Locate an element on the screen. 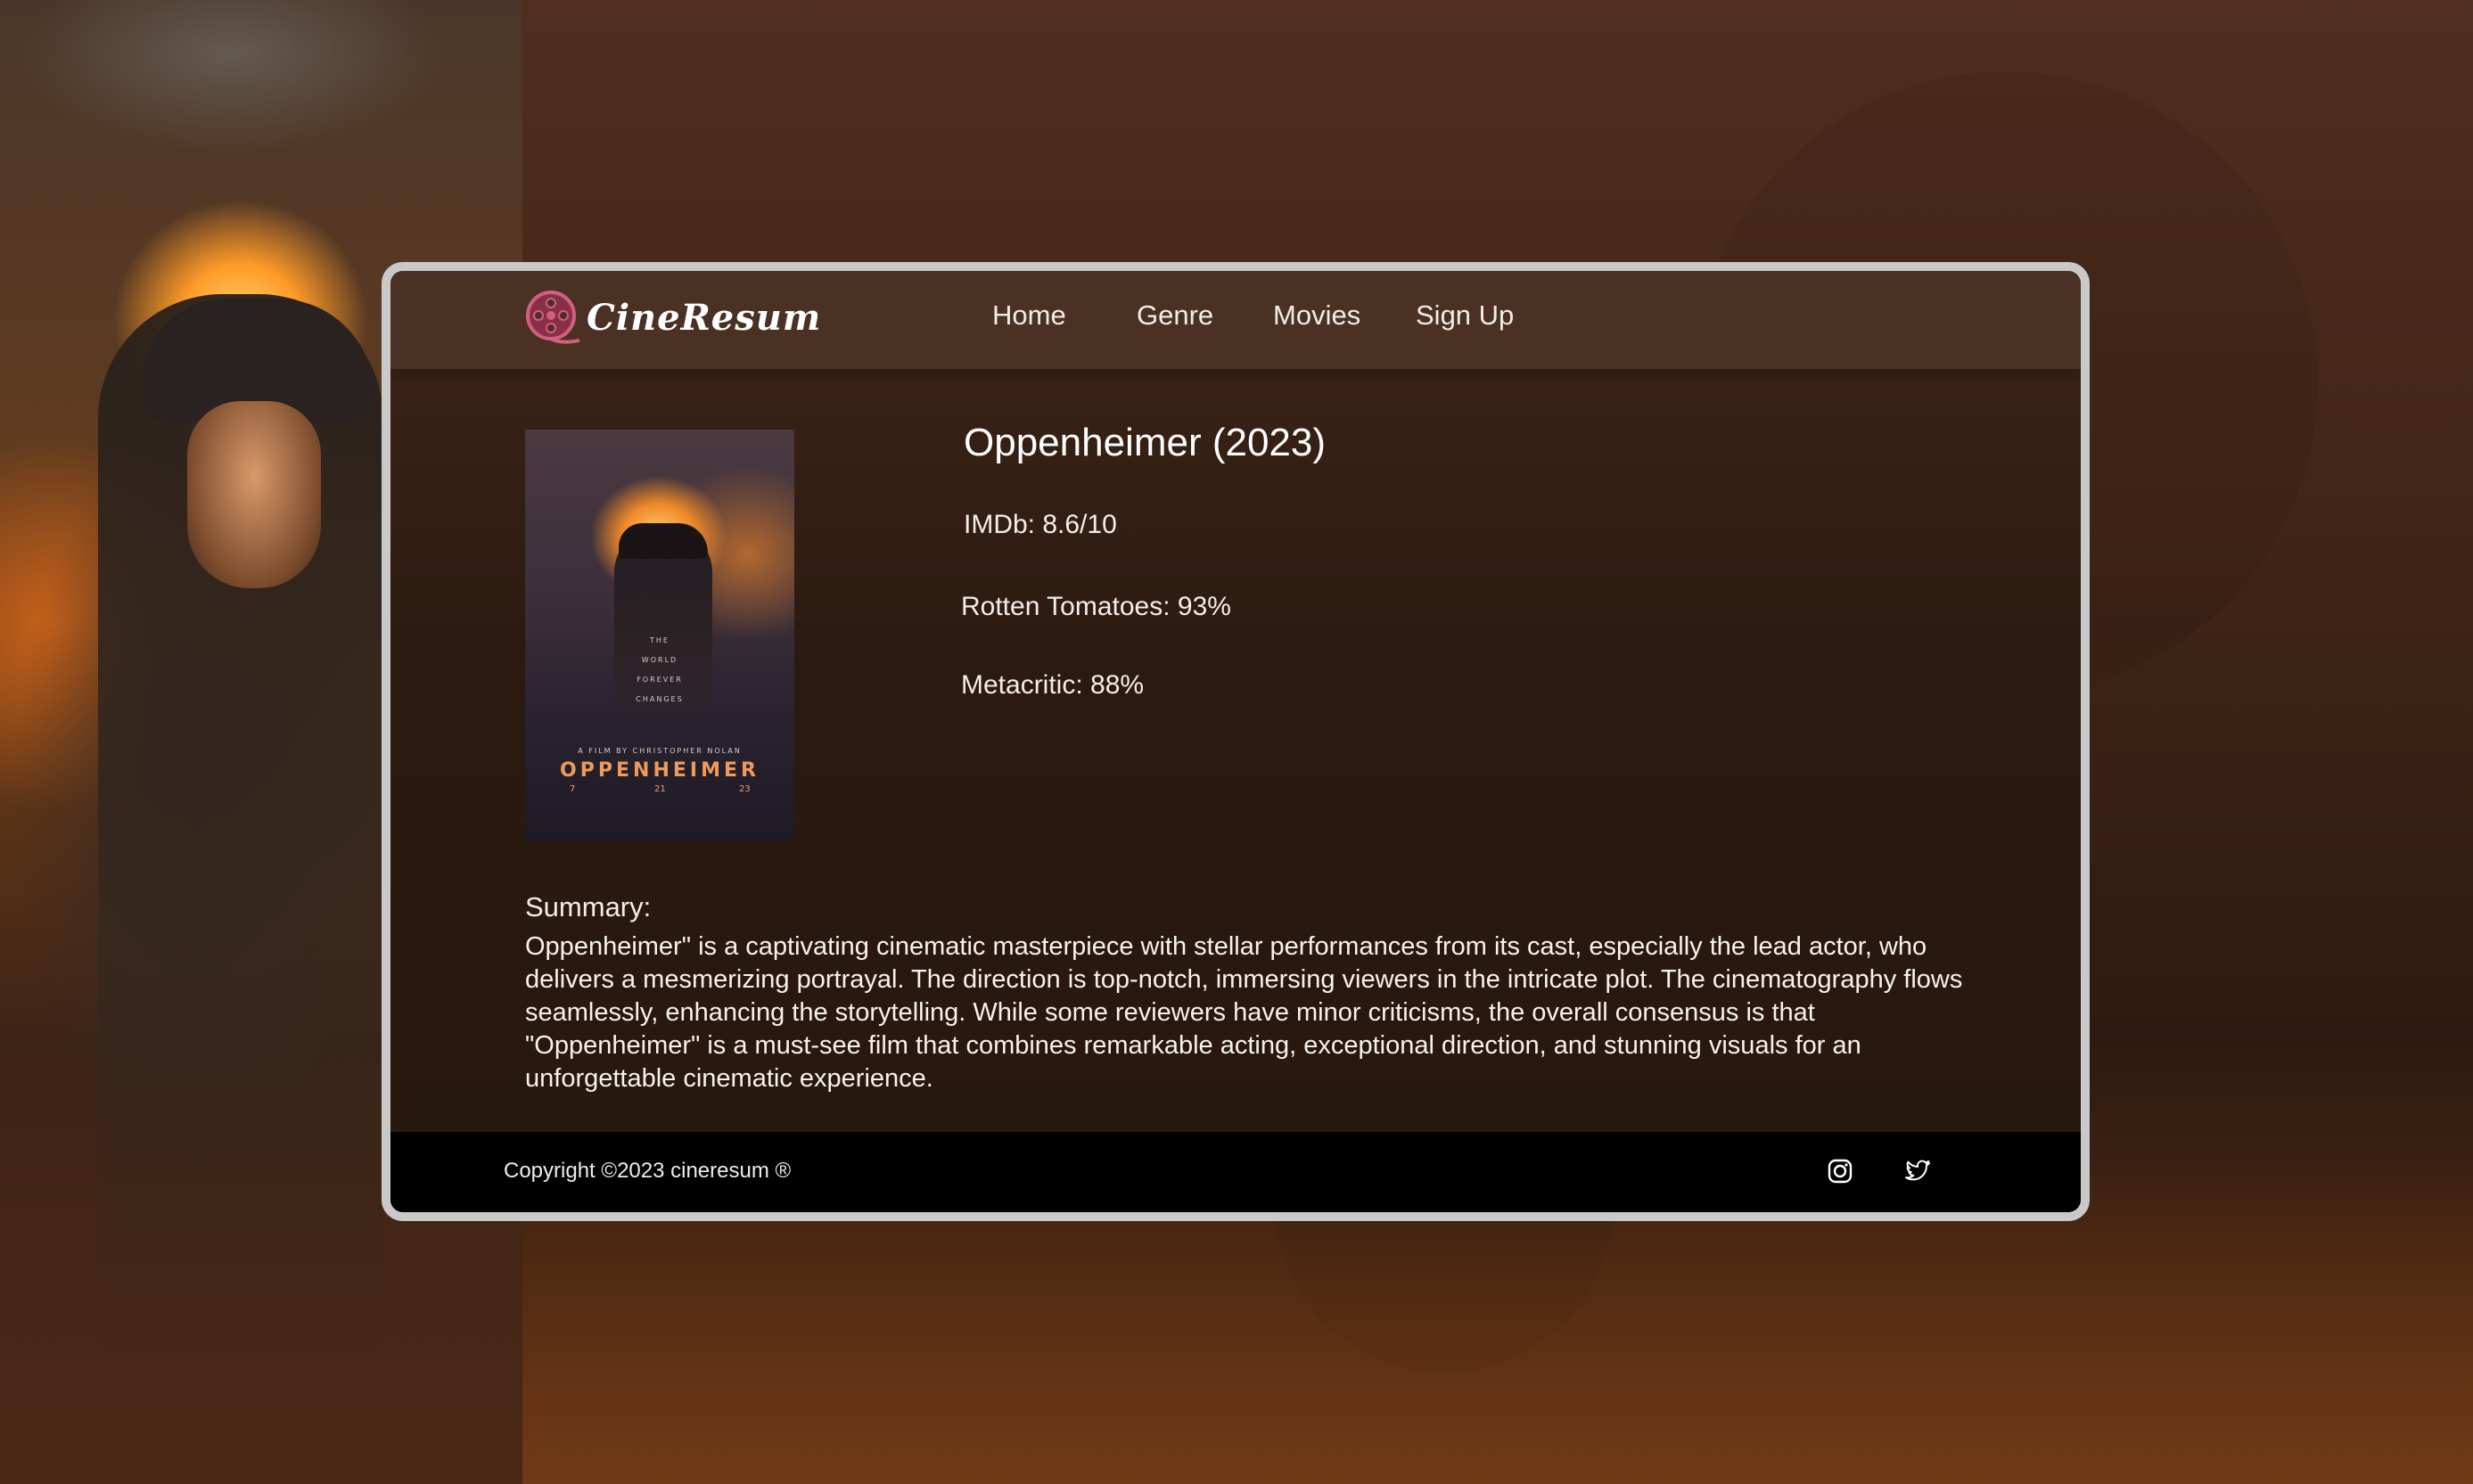  nav-sign-up: Sign Up is located at coordinates (1465, 315).